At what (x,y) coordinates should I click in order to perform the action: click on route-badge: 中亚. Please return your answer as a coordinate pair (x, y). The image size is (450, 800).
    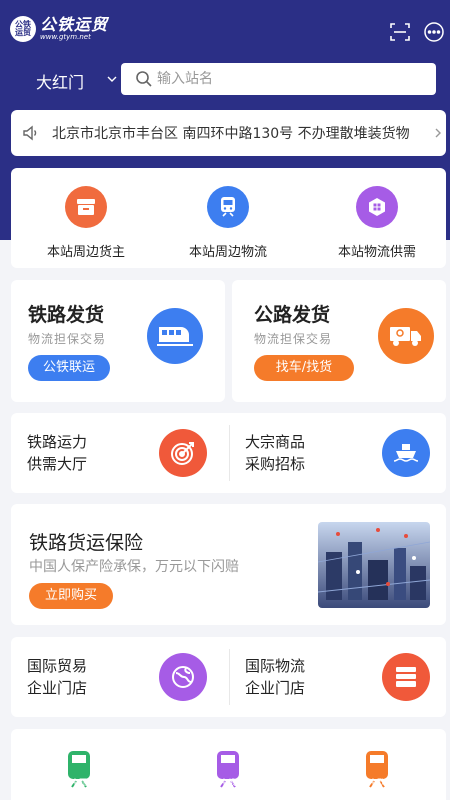
    Looking at the image, I should click on (79, 782).